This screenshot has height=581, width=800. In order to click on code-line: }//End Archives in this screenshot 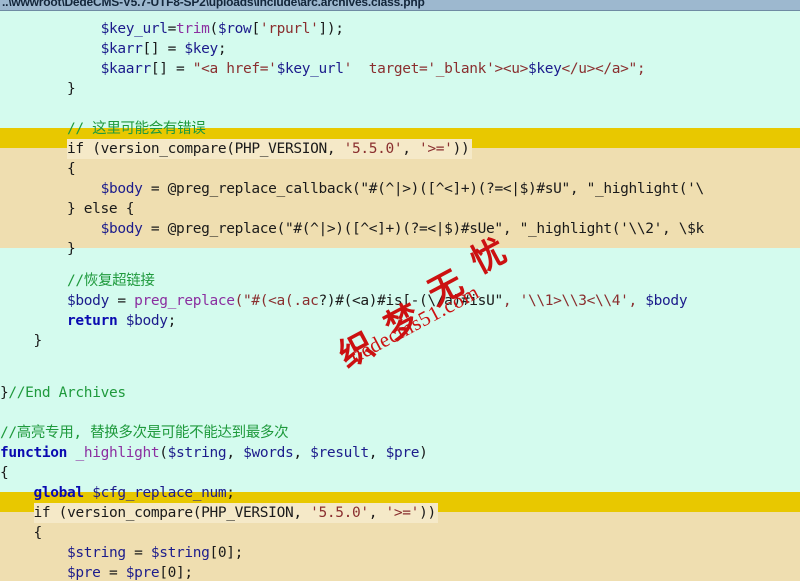, I will do `click(63, 393)`.